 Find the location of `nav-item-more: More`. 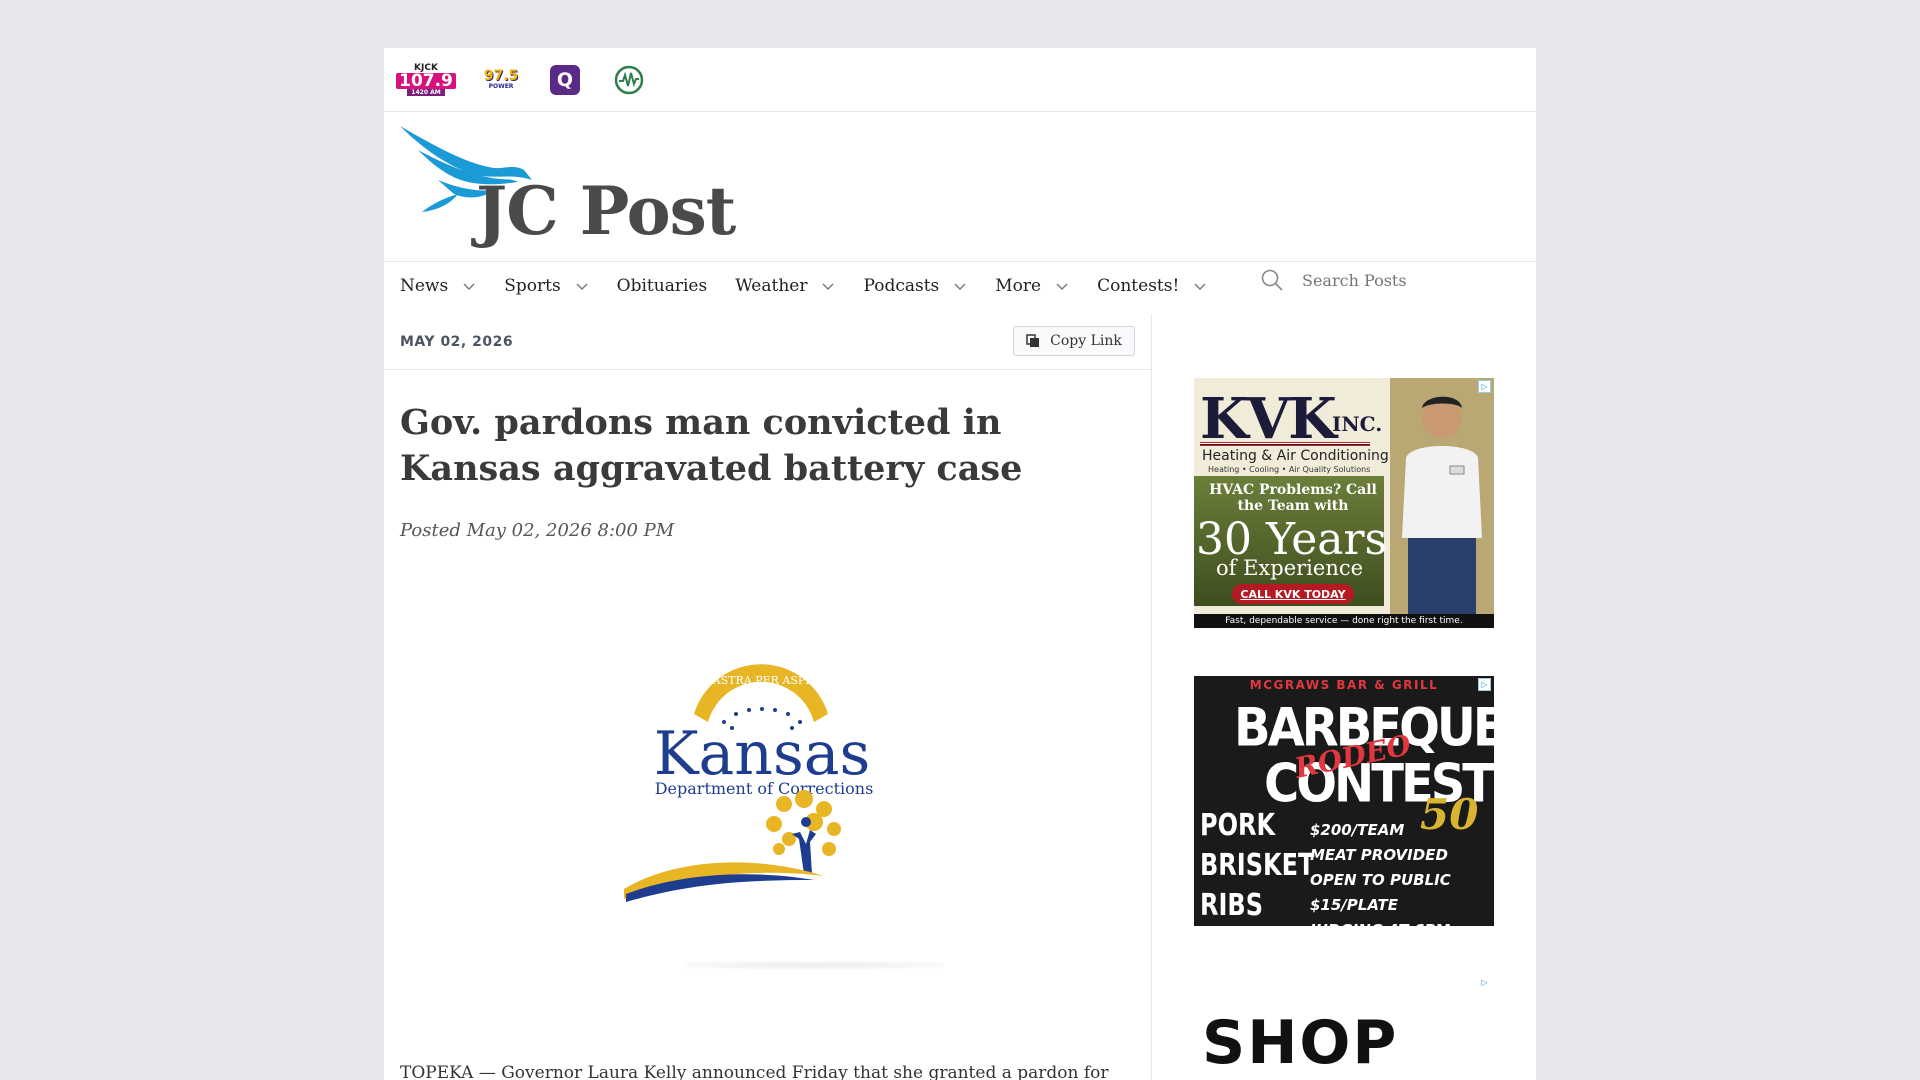

nav-item-more: More is located at coordinates (1032, 286).